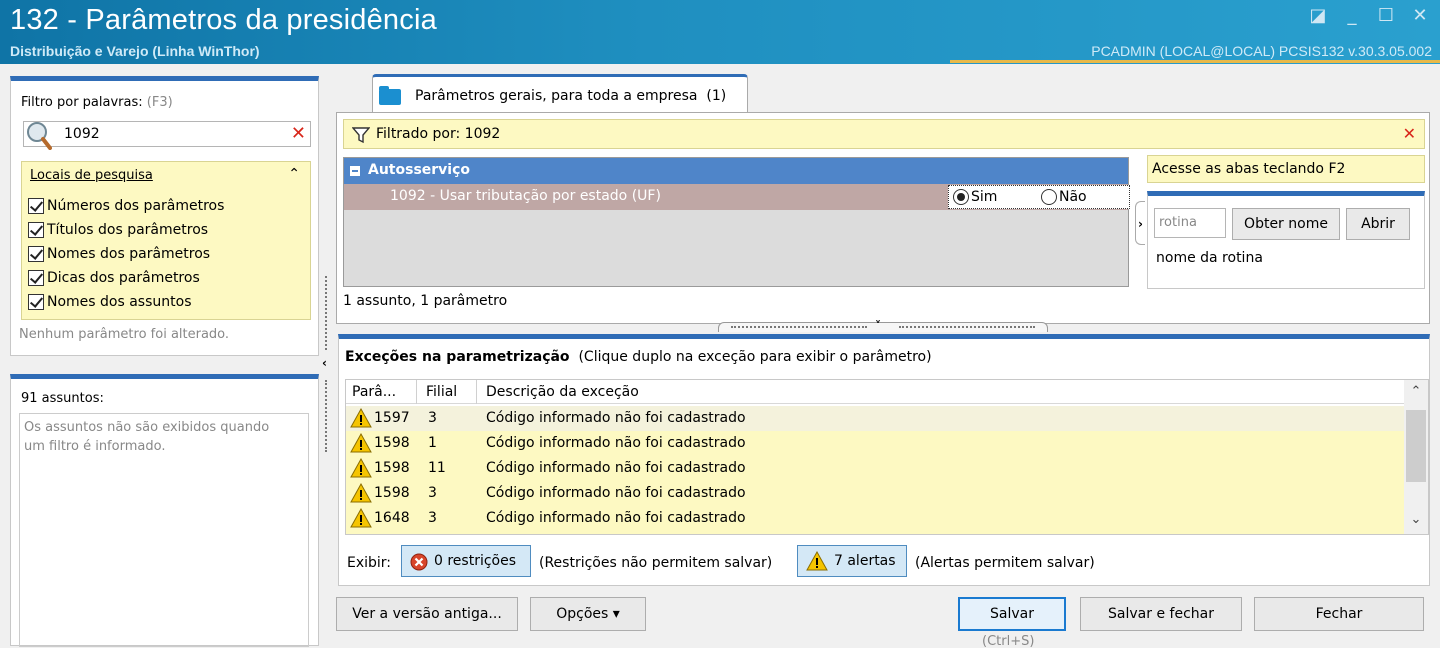 The width and height of the screenshot is (1440, 648). I want to click on clear-search-icon: ✕, so click(298, 133).